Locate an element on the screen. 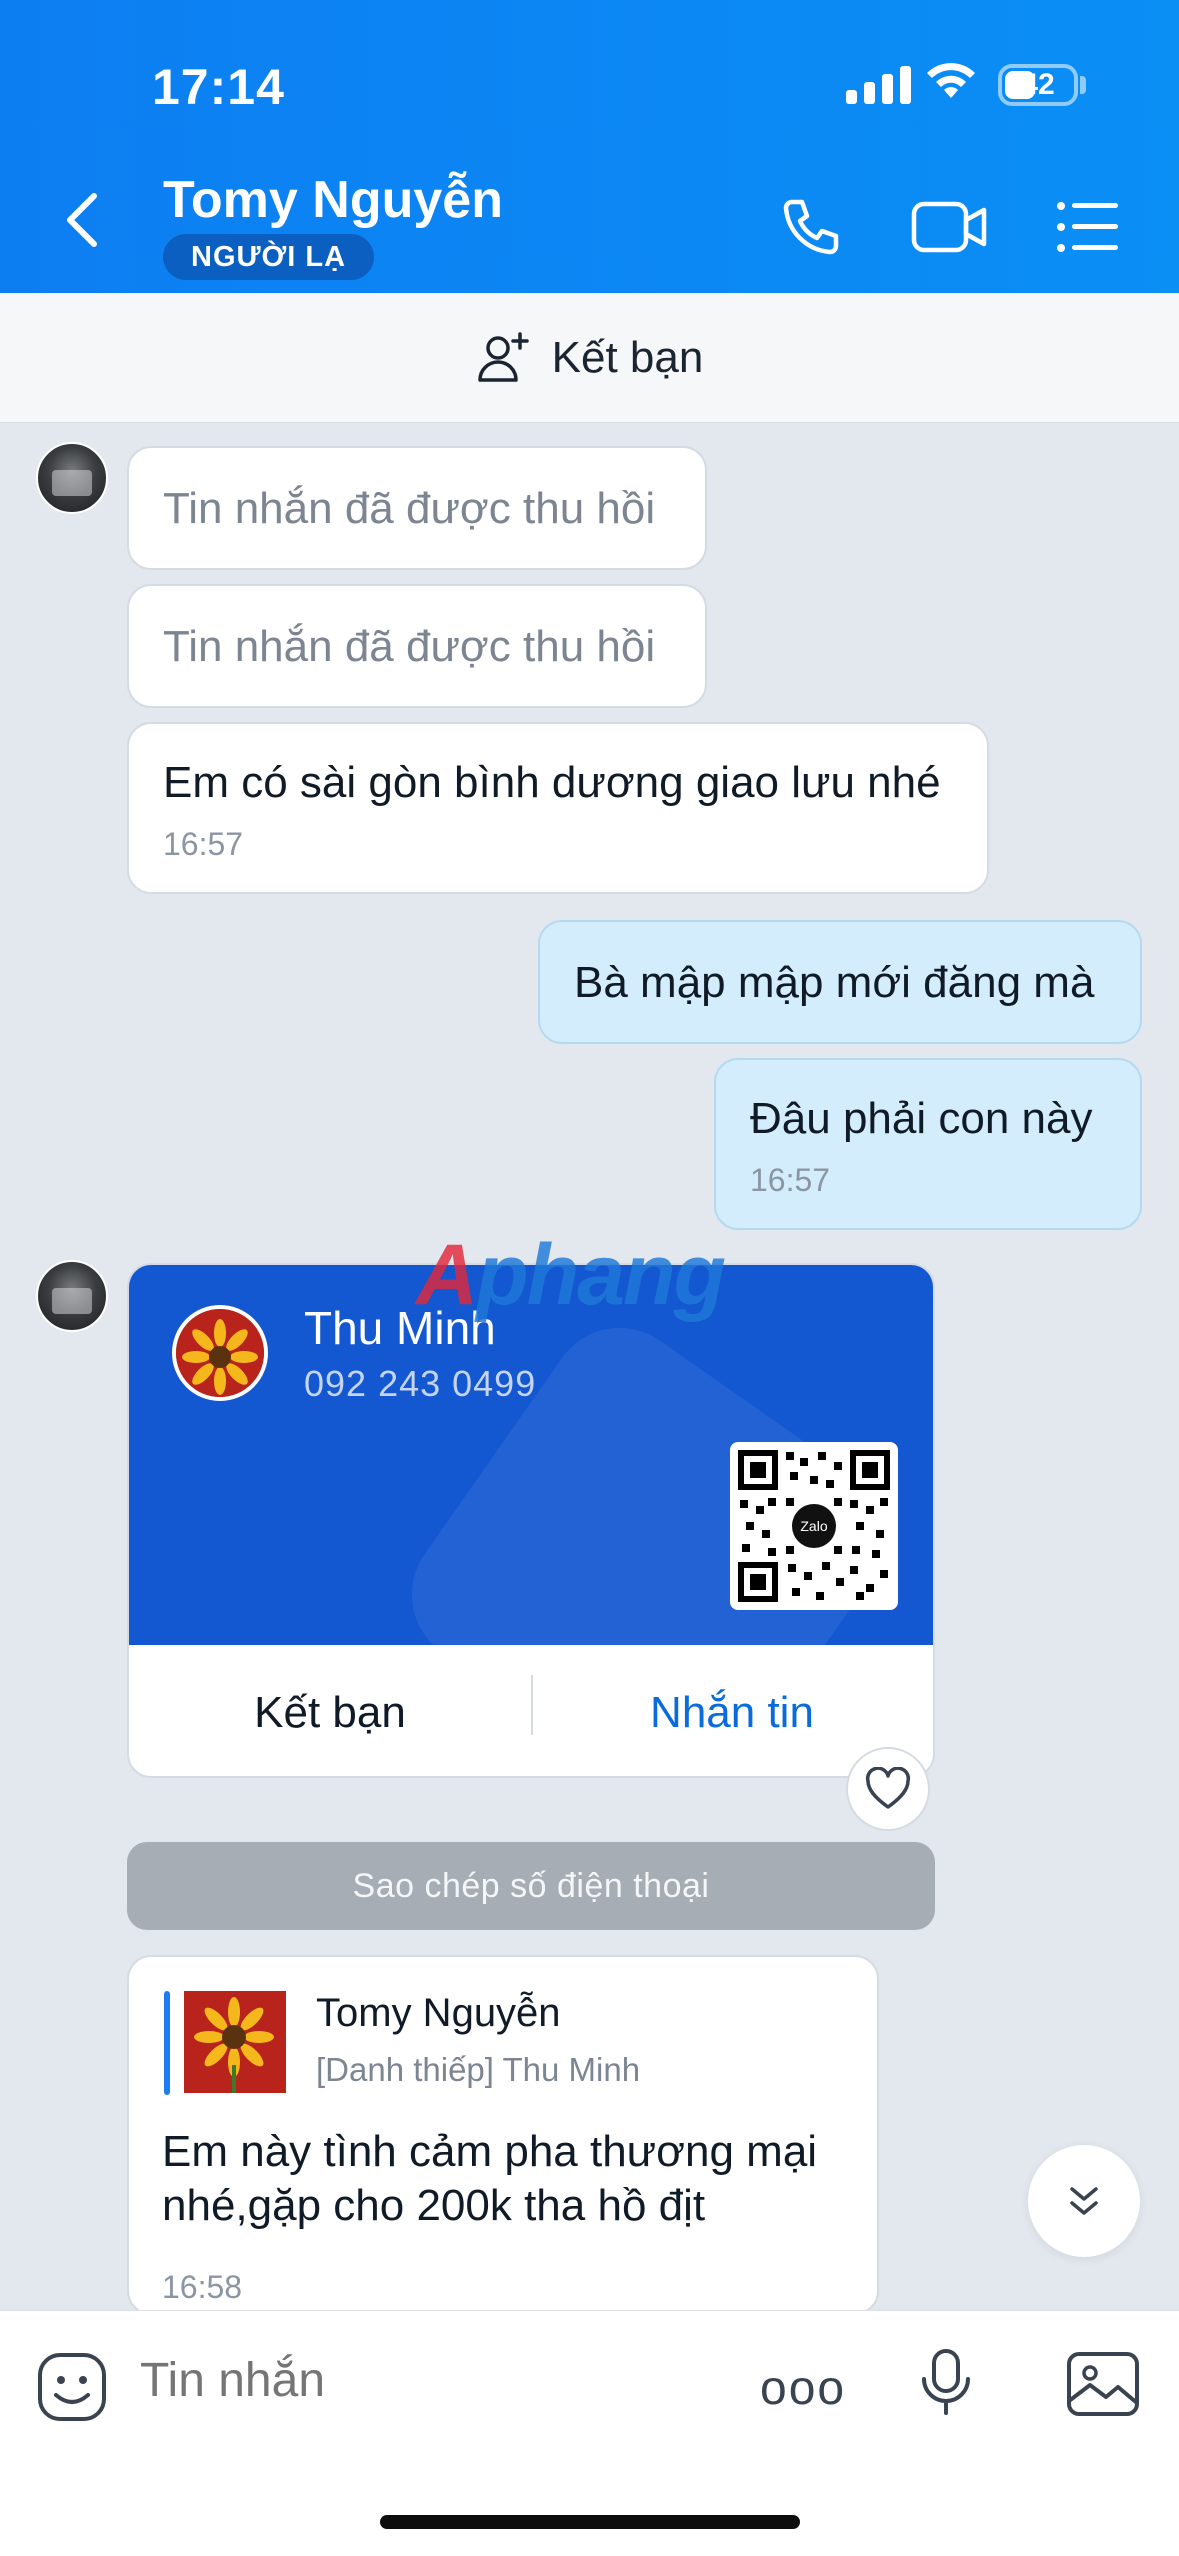 Image resolution: width=1179 pixels, height=2556 pixels. message-time: 16:58 is located at coordinates (202, 2287).